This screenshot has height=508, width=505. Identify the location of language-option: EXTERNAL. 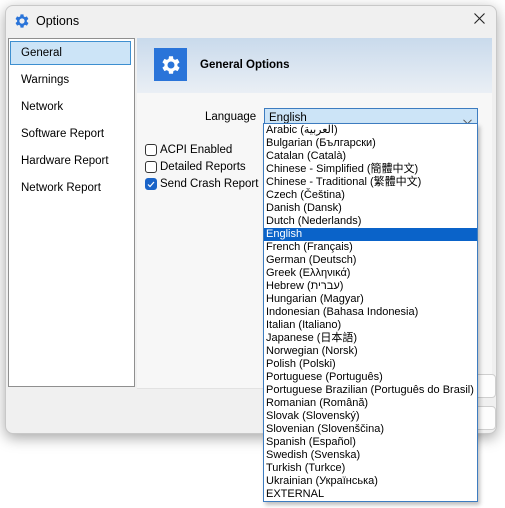
(370, 494).